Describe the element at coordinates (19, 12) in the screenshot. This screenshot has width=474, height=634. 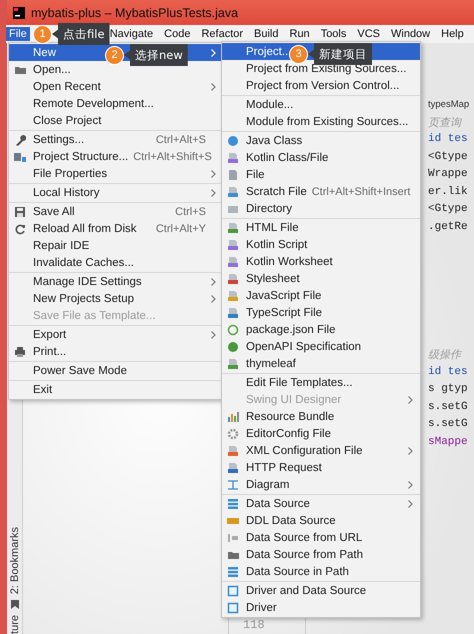
I see `app-logo-icon` at that location.